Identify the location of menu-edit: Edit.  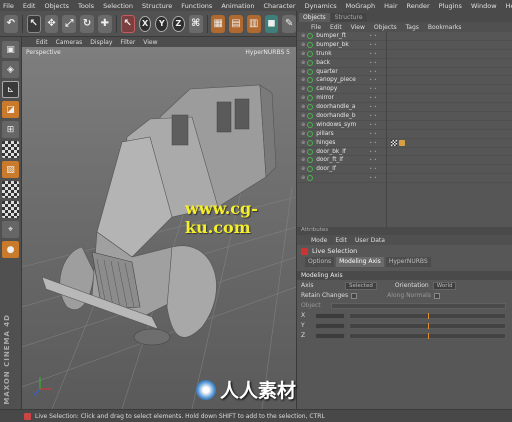
(29, 6).